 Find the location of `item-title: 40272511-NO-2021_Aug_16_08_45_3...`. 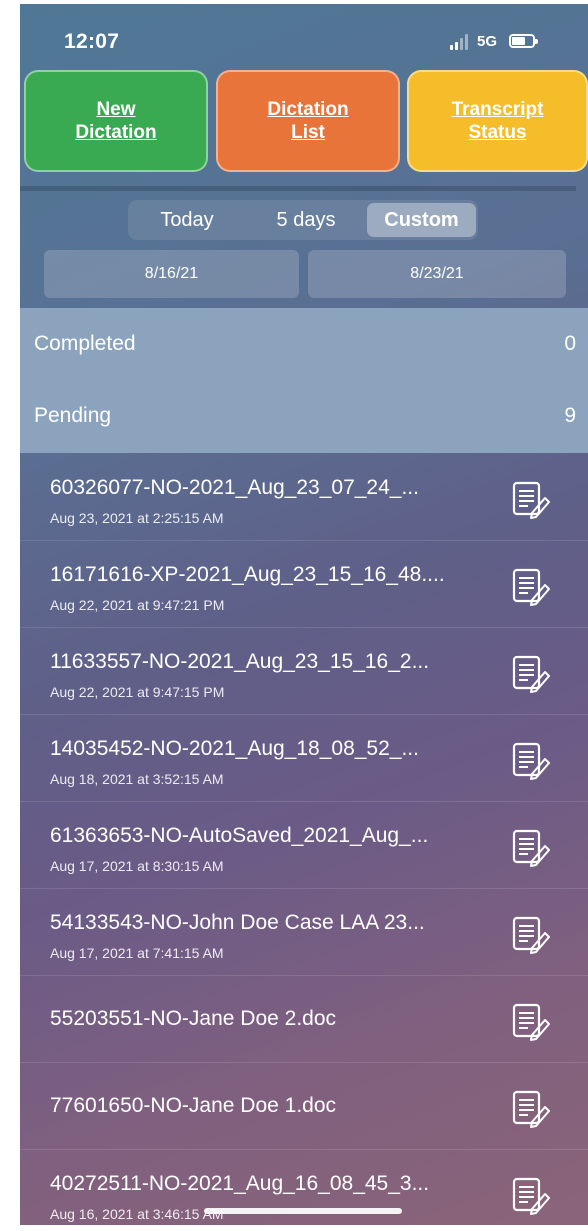

item-title: 40272511-NO-2021_Aug_16_08_45_3... is located at coordinates (240, 1183).